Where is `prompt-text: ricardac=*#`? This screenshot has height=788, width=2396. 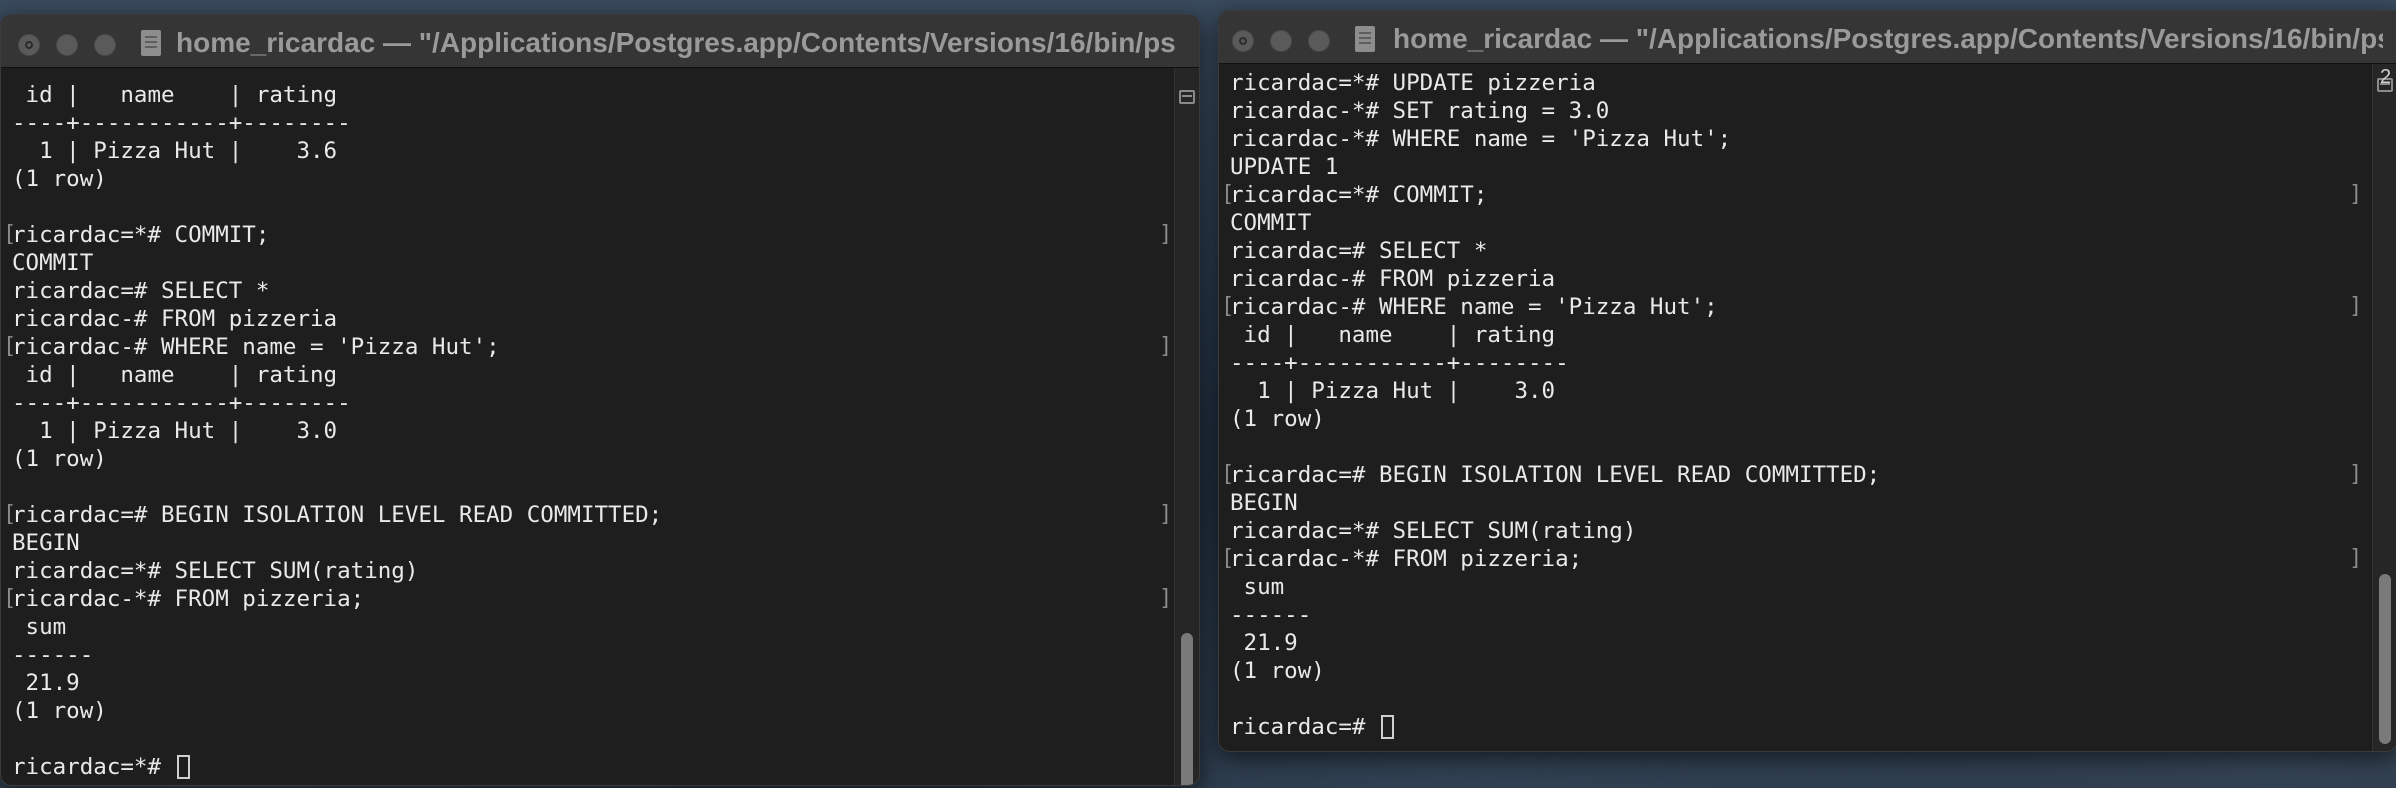 prompt-text: ricardac=*# is located at coordinates (93, 767).